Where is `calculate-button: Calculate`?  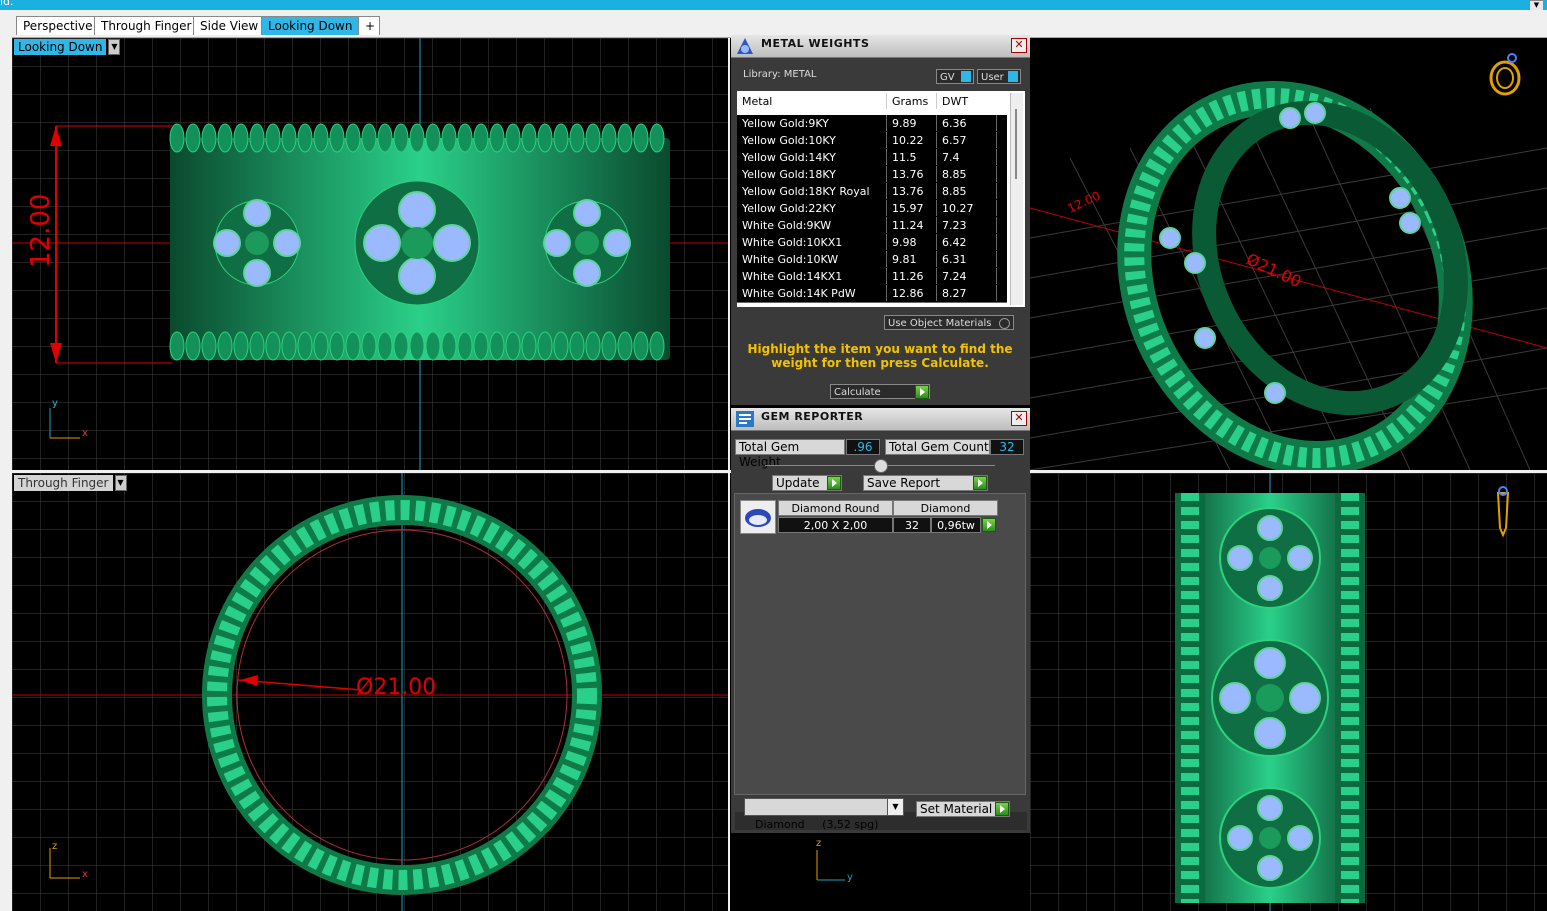
calculate-button: Calculate is located at coordinates (880, 391).